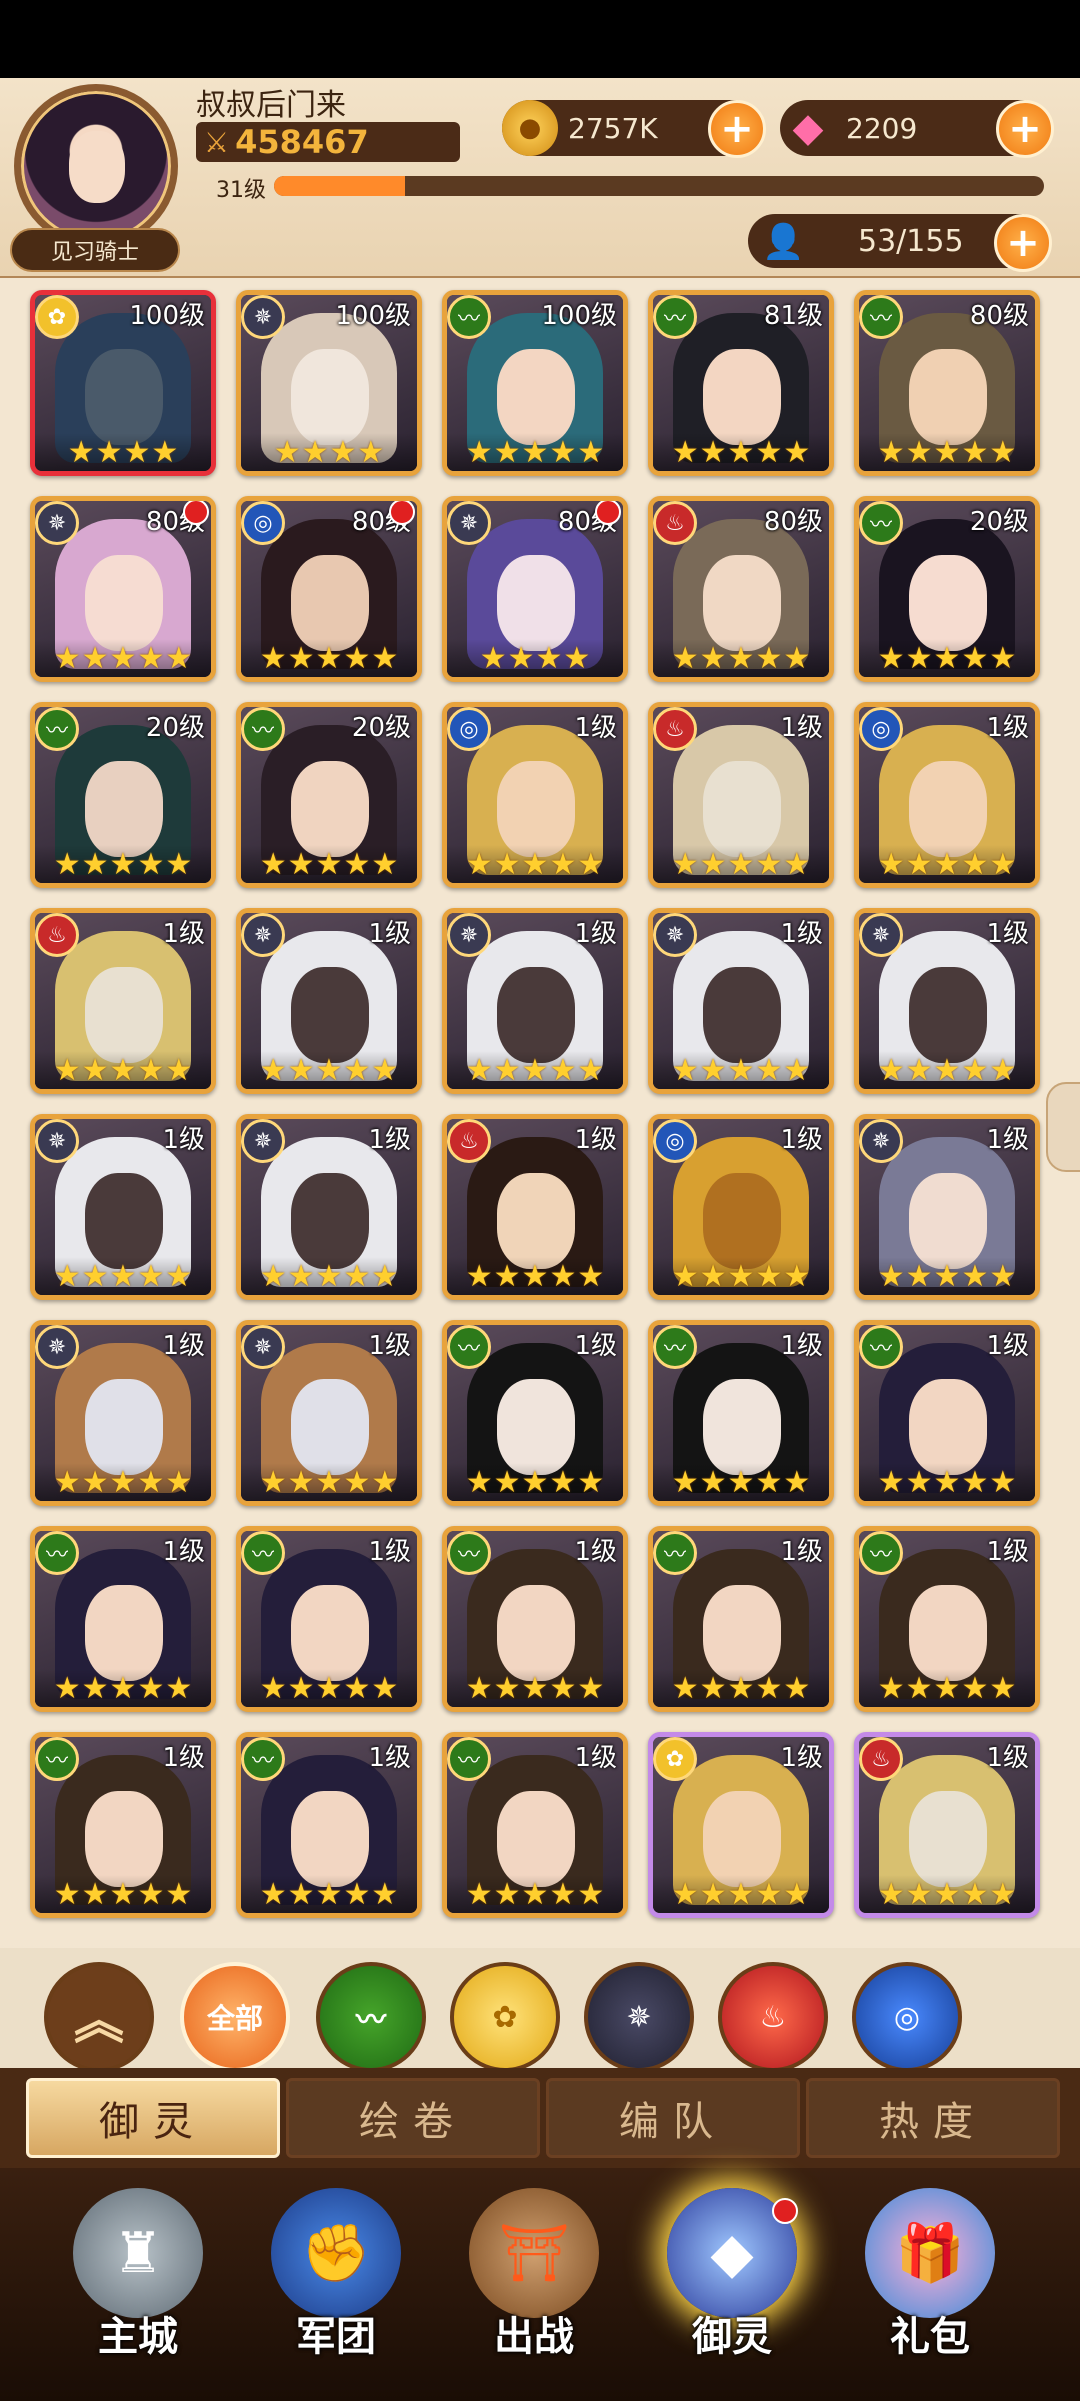 The image size is (1080, 2401). I want to click on filter-water-button: ◎, so click(907, 2017).